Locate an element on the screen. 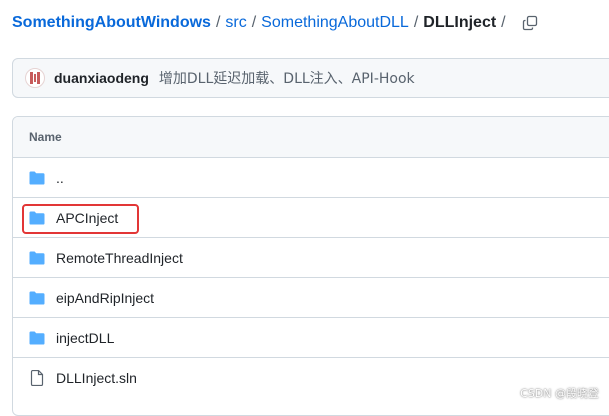 The width and height of the screenshot is (609, 416). table-header: Name is located at coordinates (311, 137).